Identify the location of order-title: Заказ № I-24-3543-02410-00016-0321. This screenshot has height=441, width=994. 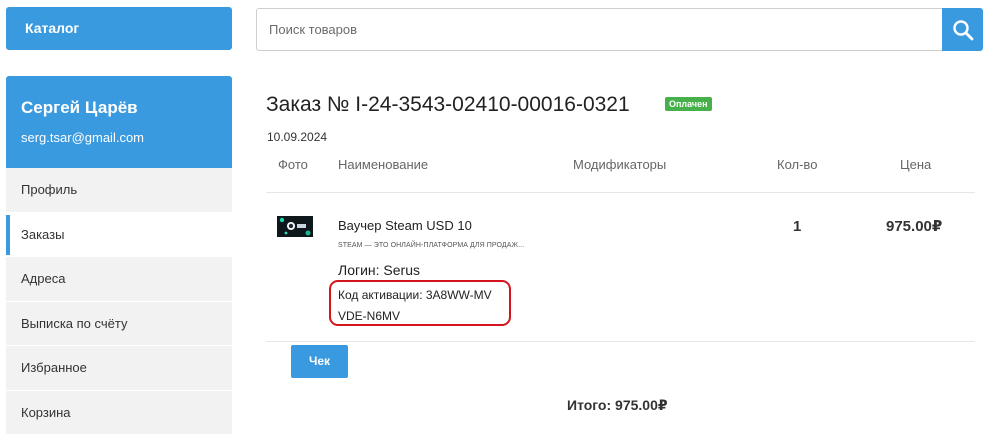
(448, 104).